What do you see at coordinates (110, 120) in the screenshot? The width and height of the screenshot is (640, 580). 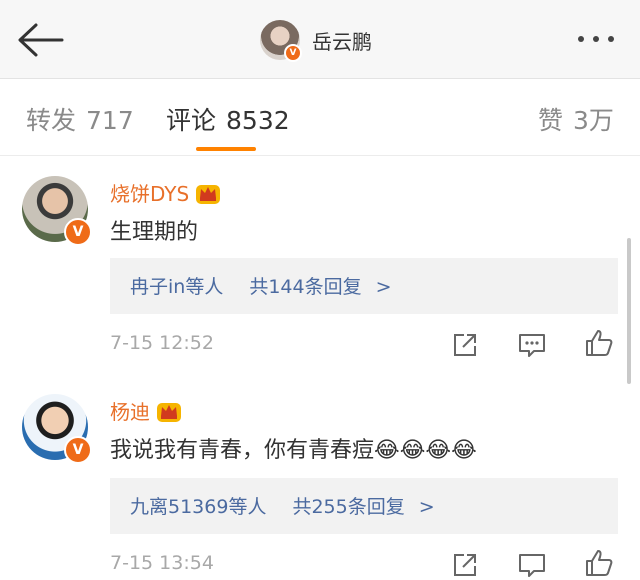 I see `tab-count: 717` at bounding box center [110, 120].